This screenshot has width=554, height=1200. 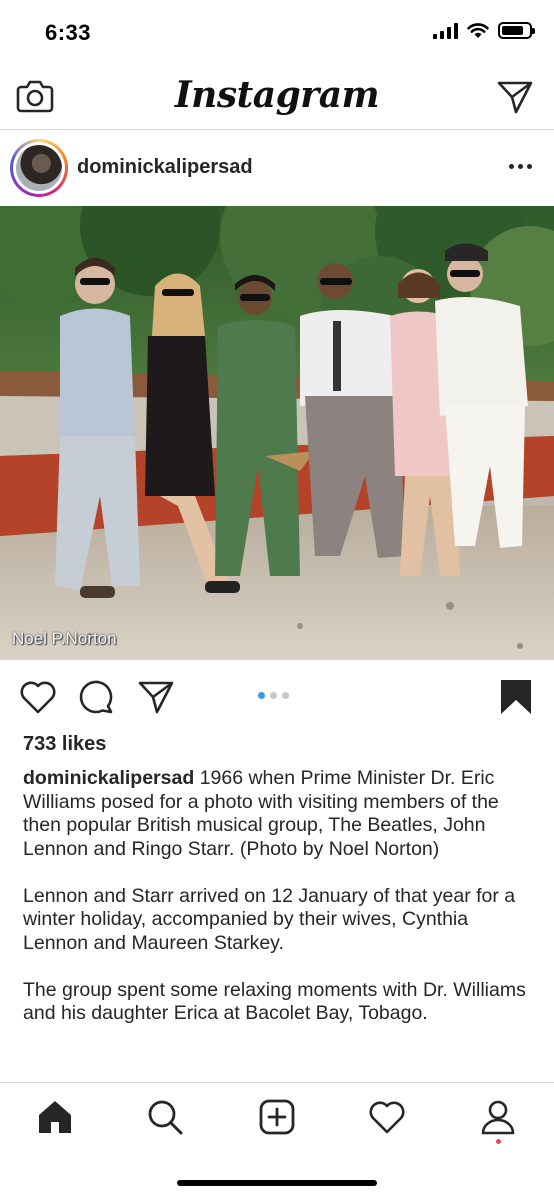 What do you see at coordinates (478, 30) in the screenshot?
I see `wifi-icon` at bounding box center [478, 30].